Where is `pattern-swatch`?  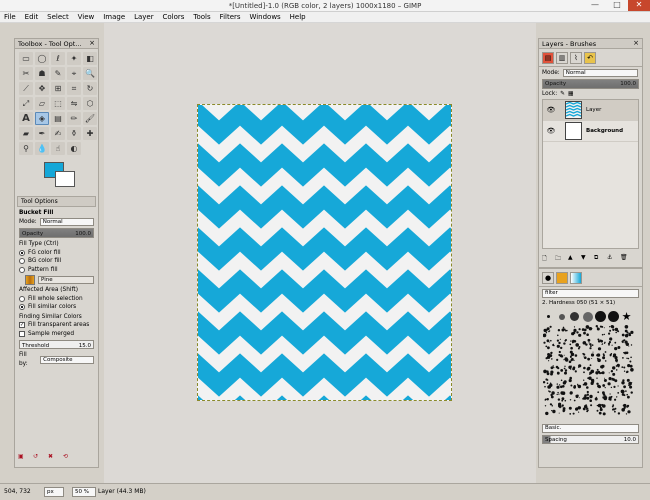
pattern-swatch is located at coordinates (30, 280).